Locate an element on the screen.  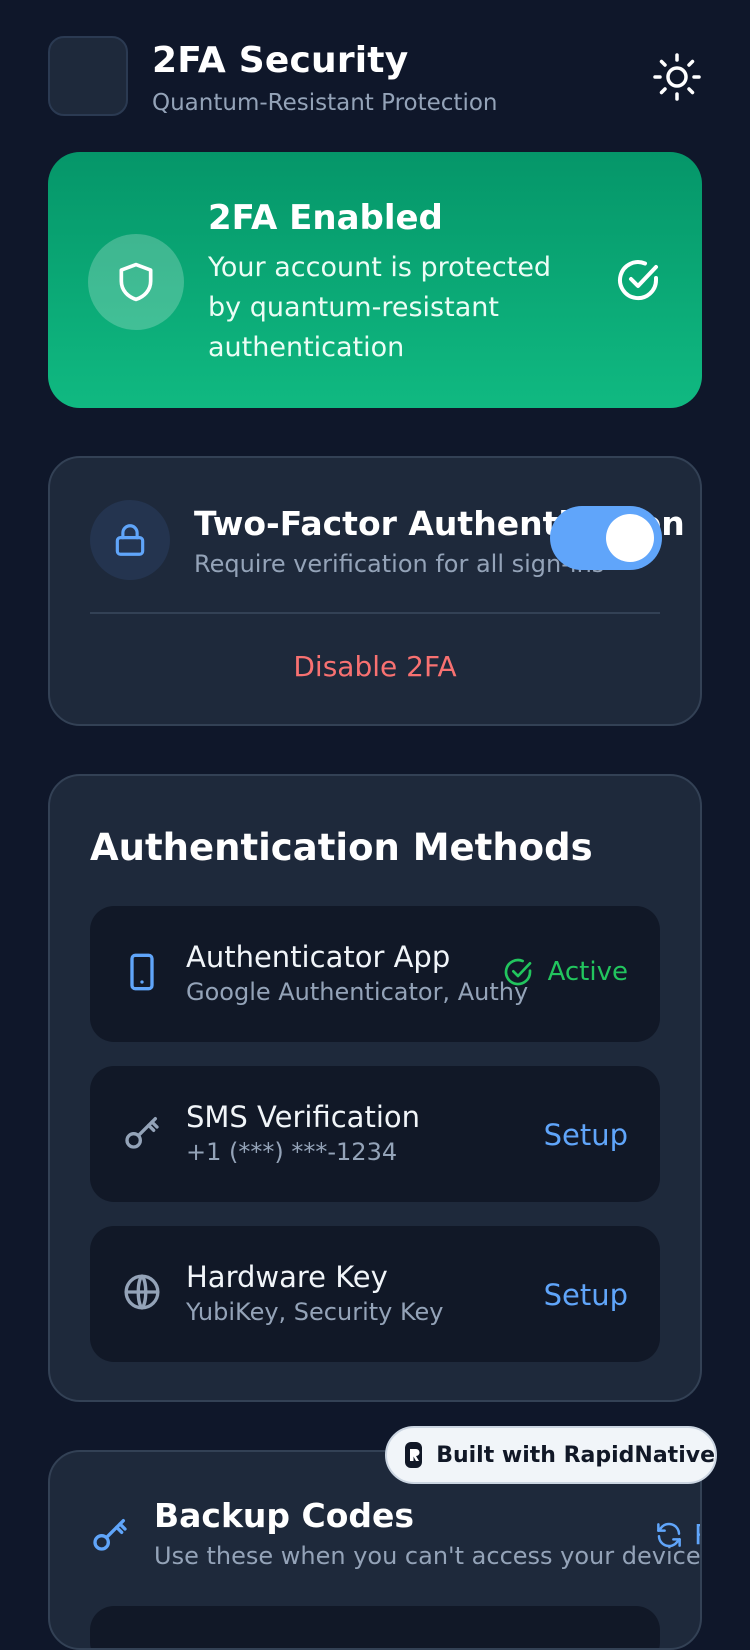
backup-codes-list is located at coordinates (375, 1627).